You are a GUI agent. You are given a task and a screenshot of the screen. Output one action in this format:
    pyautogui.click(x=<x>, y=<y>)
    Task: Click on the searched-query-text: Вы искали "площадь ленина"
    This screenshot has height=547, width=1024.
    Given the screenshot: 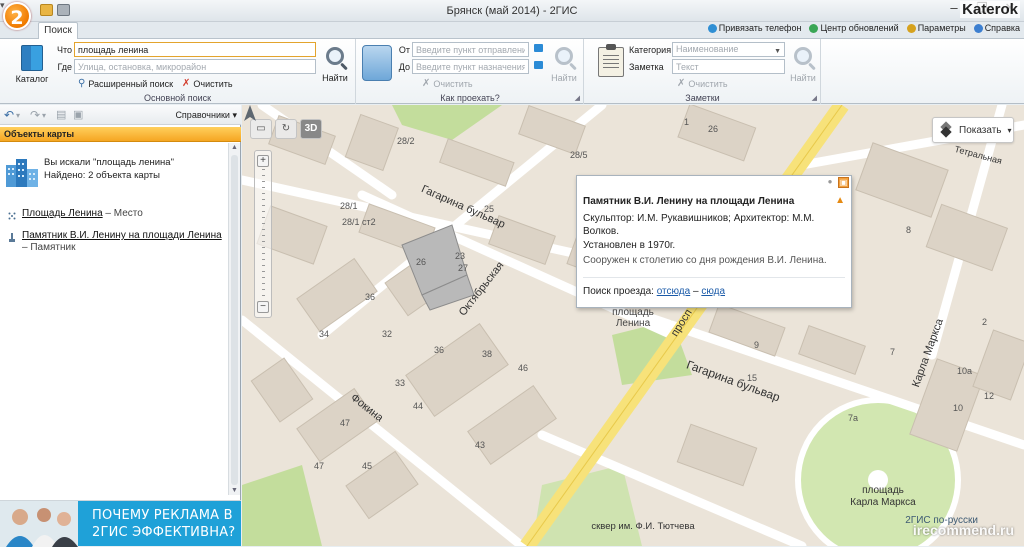 What is the action you would take?
    pyautogui.click(x=109, y=162)
    